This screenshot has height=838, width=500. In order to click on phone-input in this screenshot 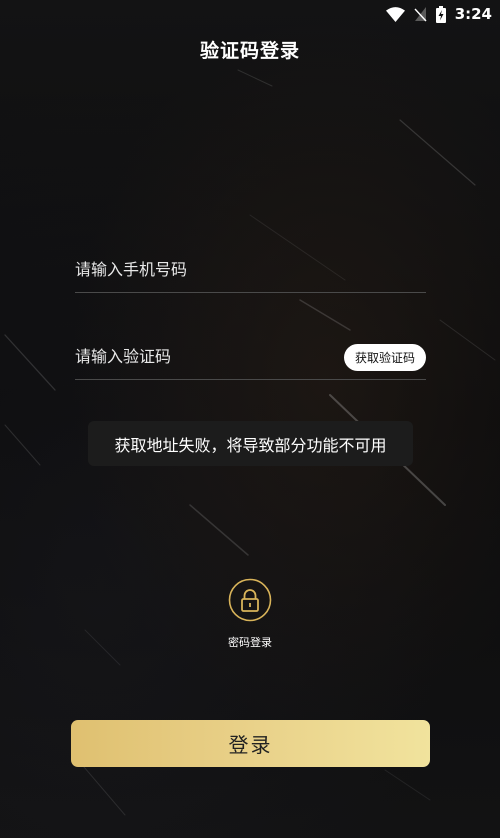, I will do `click(200, 269)`.